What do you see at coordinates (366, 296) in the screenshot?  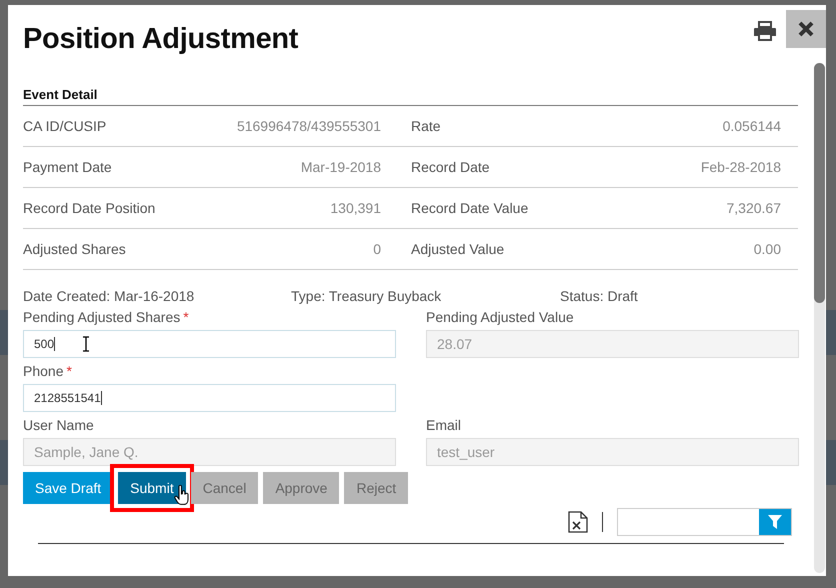 I see `info-text: Type: Treasury Buyback` at bounding box center [366, 296].